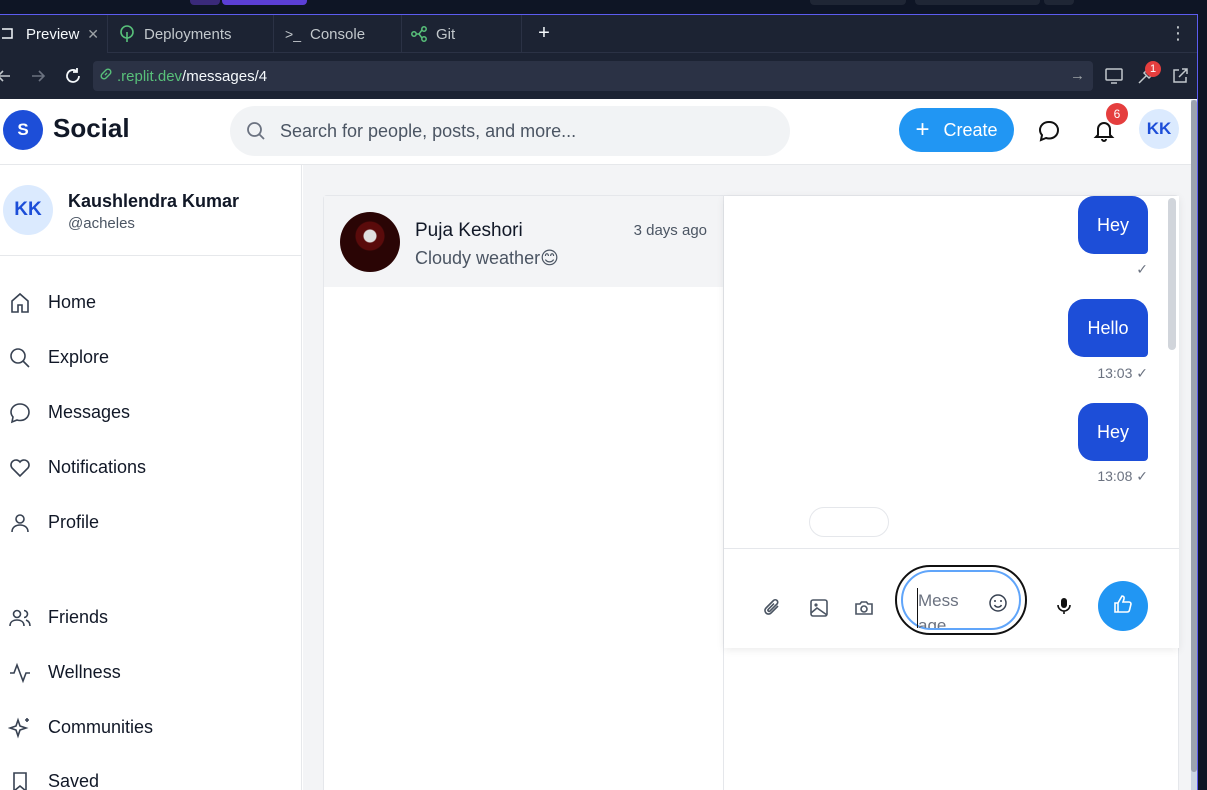 This screenshot has width=1207, height=790. What do you see at coordinates (79, 357) in the screenshot?
I see `sidebar-item-label: Explore` at bounding box center [79, 357].